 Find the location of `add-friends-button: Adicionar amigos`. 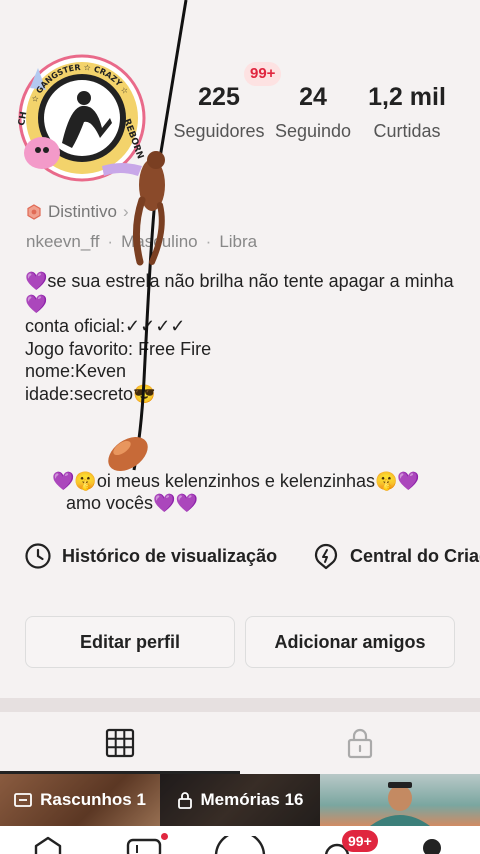

add-friends-button: Adicionar amigos is located at coordinates (350, 642).